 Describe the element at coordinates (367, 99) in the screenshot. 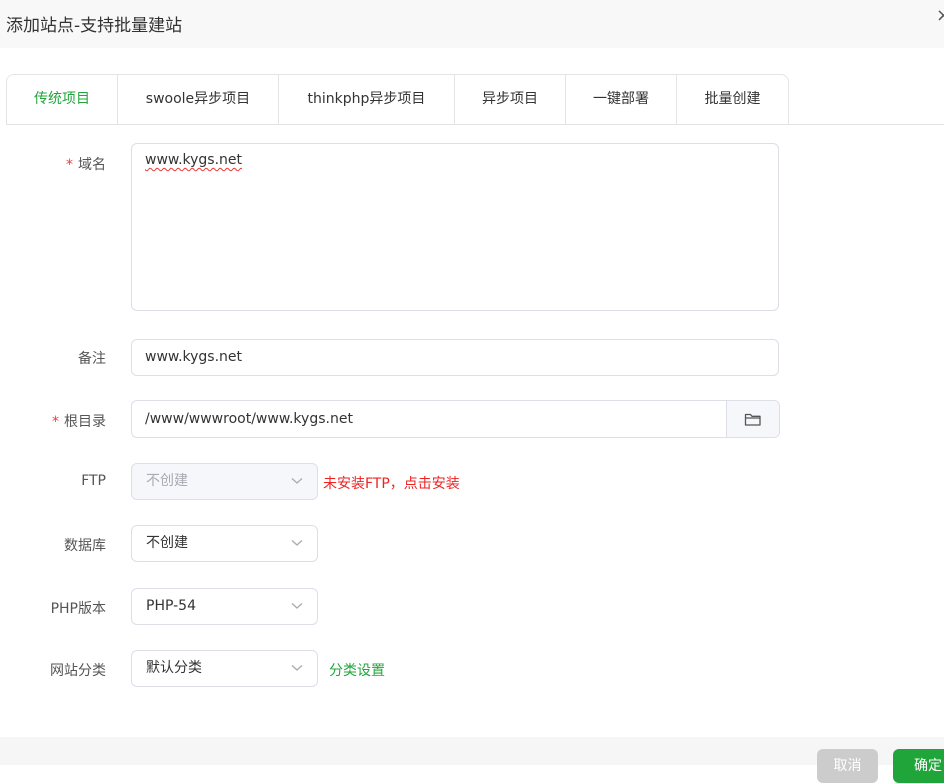

I see `tab-thinkphp-async-project: thinkphp异步项目` at that location.